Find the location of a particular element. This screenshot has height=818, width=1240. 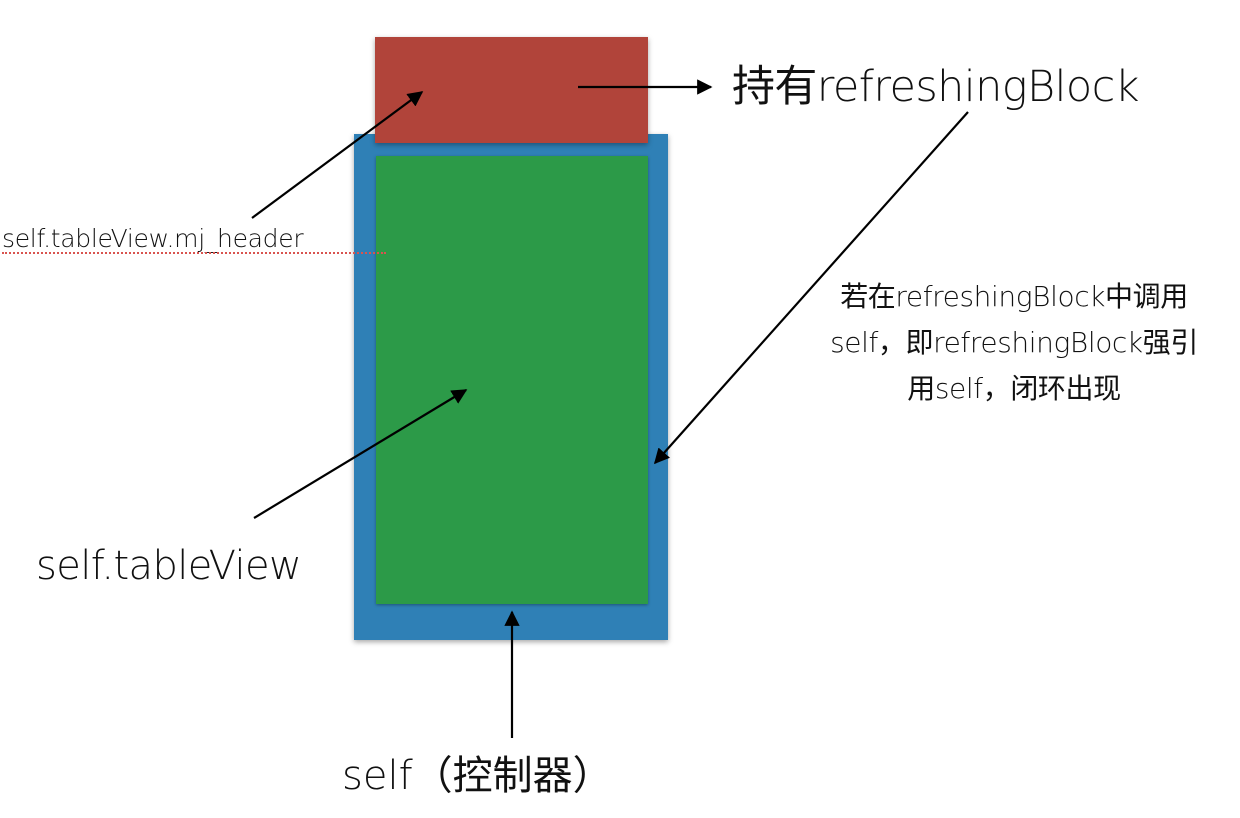

spellcheck-underline is located at coordinates (194, 253).